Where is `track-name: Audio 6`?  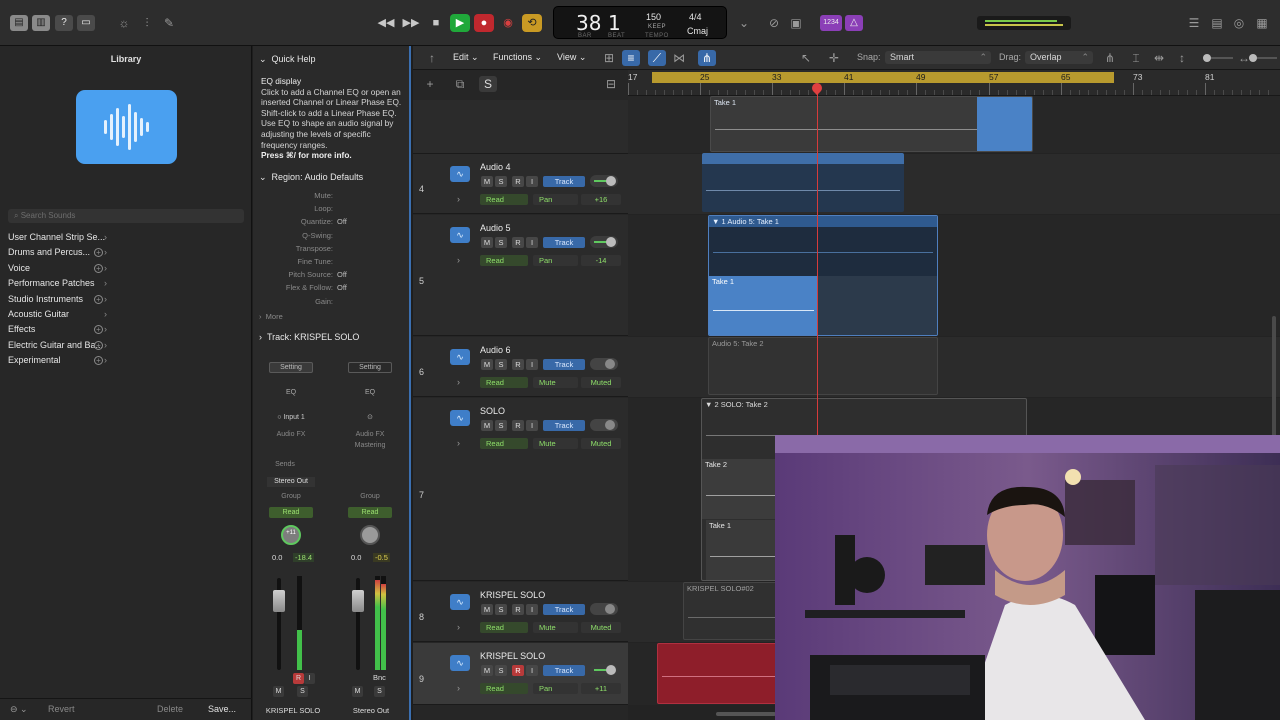 track-name: Audio 6 is located at coordinates (495, 350).